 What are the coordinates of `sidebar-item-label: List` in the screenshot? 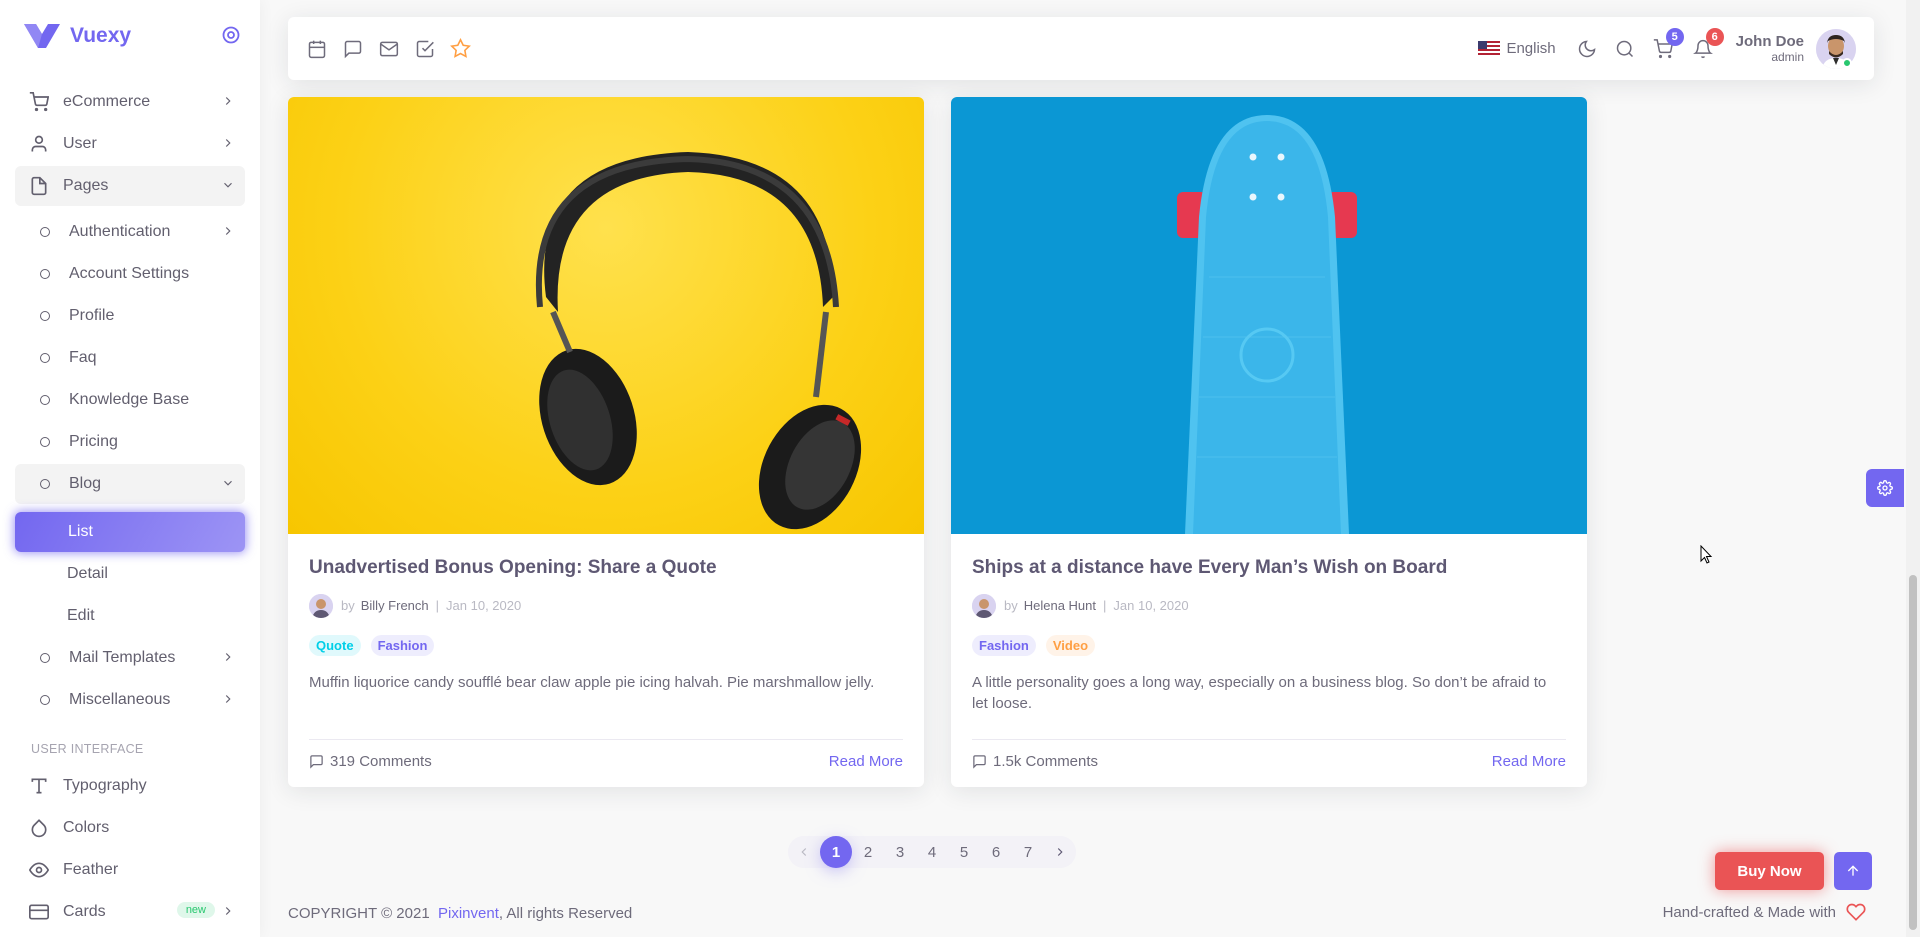 It's located at (80, 531).